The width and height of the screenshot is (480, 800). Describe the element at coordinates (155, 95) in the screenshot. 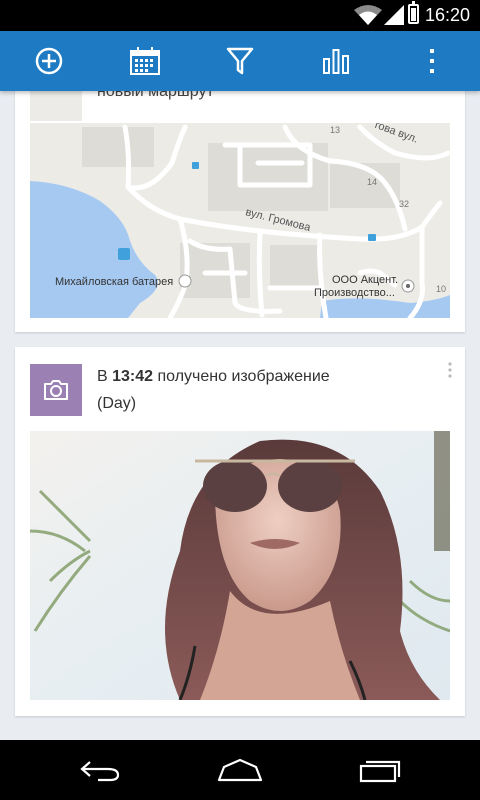

I see `route-title: новый маршрут` at that location.